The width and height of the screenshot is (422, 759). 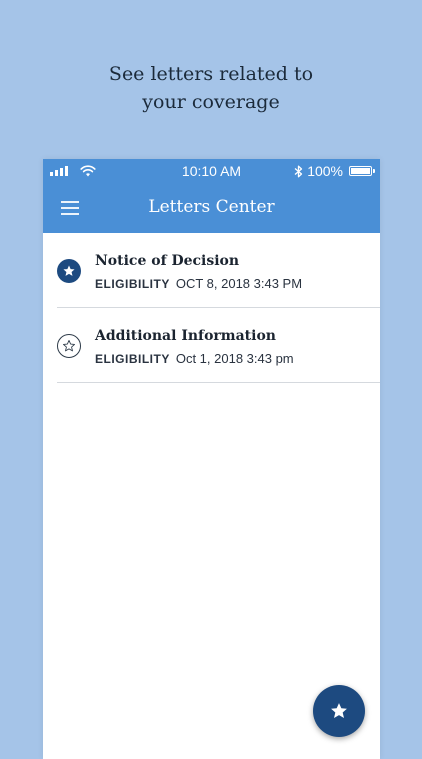 I want to click on letter-meta: ELIGIBILITY OCT 8, 2018 3:43 PM, so click(x=198, y=283).